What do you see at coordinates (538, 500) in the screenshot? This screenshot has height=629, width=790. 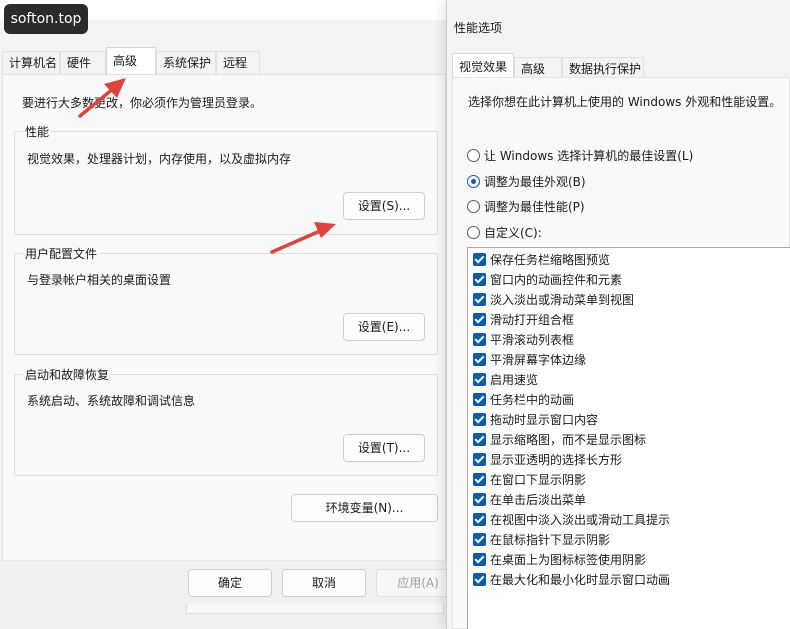 I see `effect-label: 在单击后淡出菜单` at bounding box center [538, 500].